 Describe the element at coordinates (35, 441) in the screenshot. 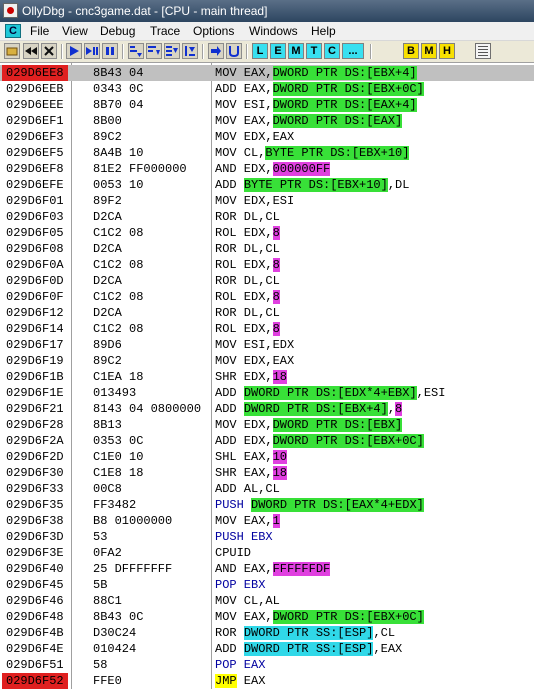

I see `row-address: 029D6F2A` at that location.